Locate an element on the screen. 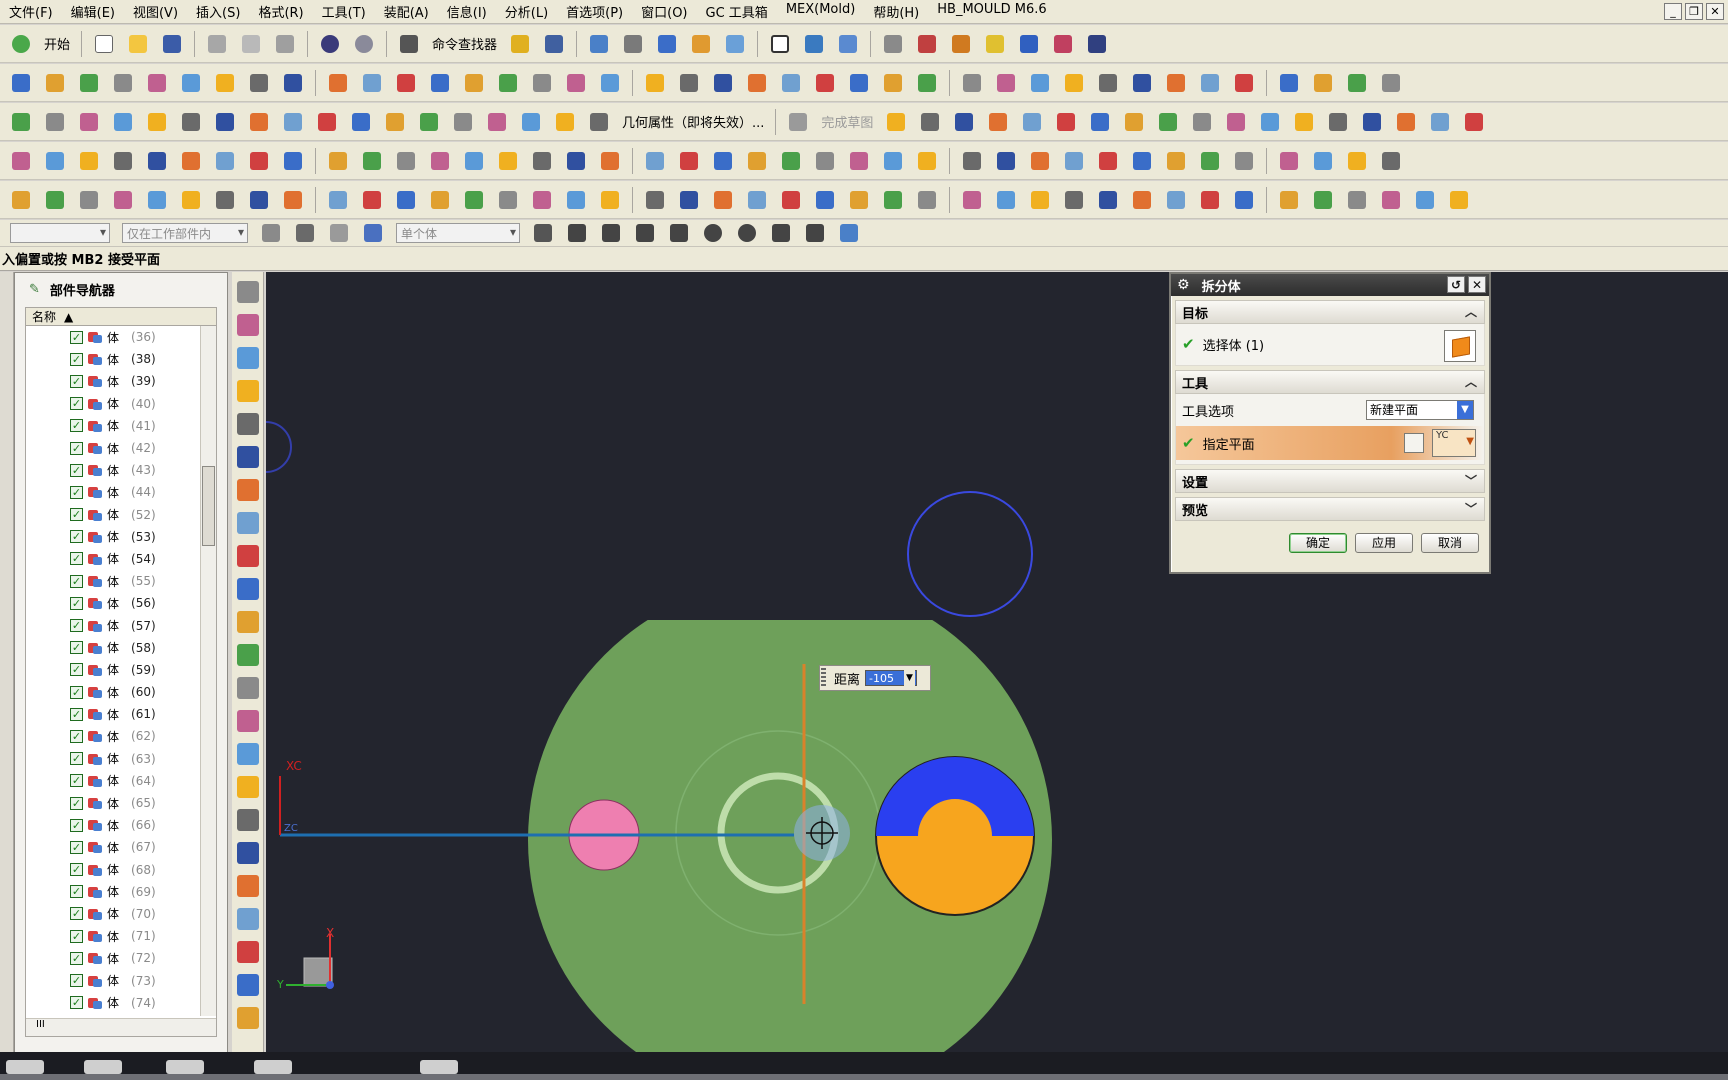 The width and height of the screenshot is (1728, 1080). select-body-row: ✔ 选择体 (1) is located at coordinates (1330, 346).